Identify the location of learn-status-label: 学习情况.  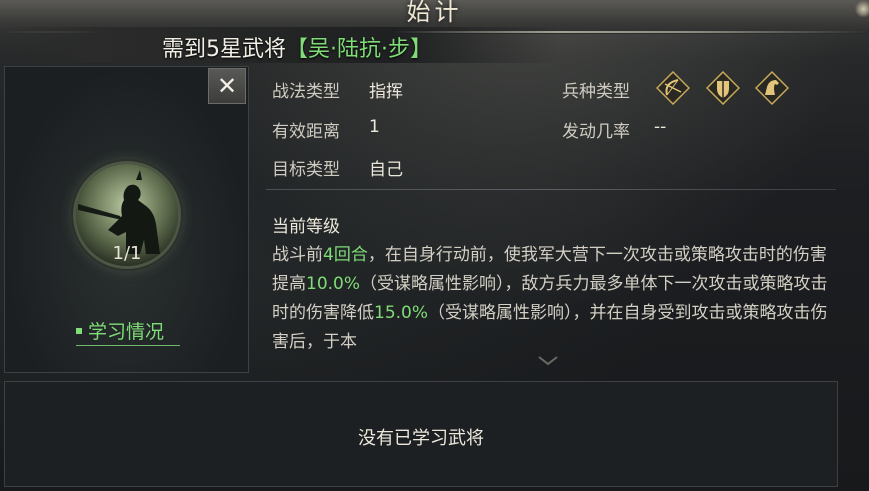
(126, 332).